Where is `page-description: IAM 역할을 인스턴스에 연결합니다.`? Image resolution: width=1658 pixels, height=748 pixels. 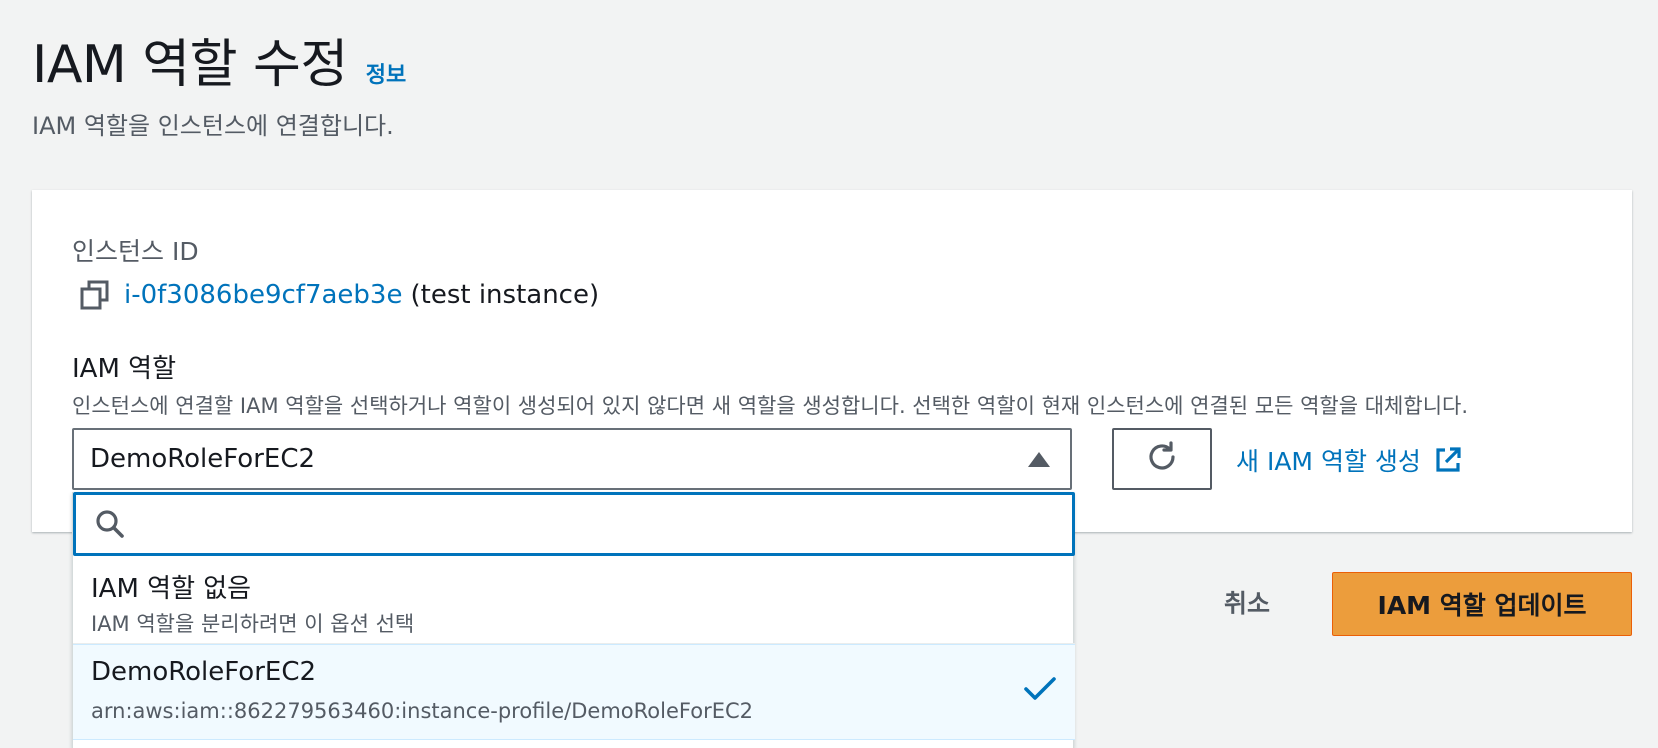 page-description: IAM 역할을 인스턴스에 연결합니다. is located at coordinates (213, 126).